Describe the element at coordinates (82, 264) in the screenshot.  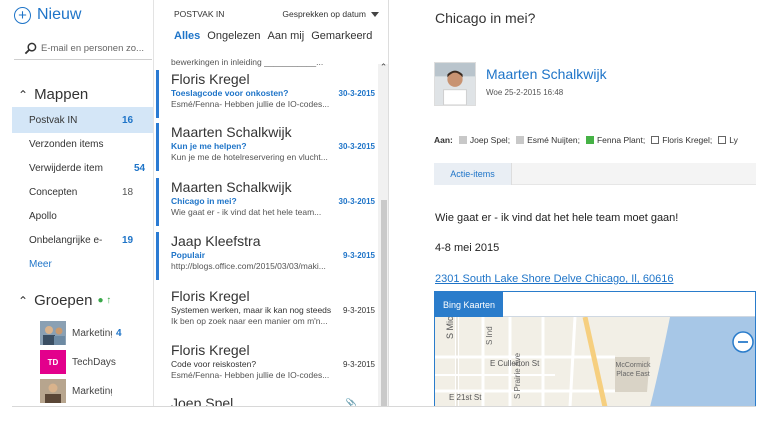
I see `more-folders-link: Meer` at that location.